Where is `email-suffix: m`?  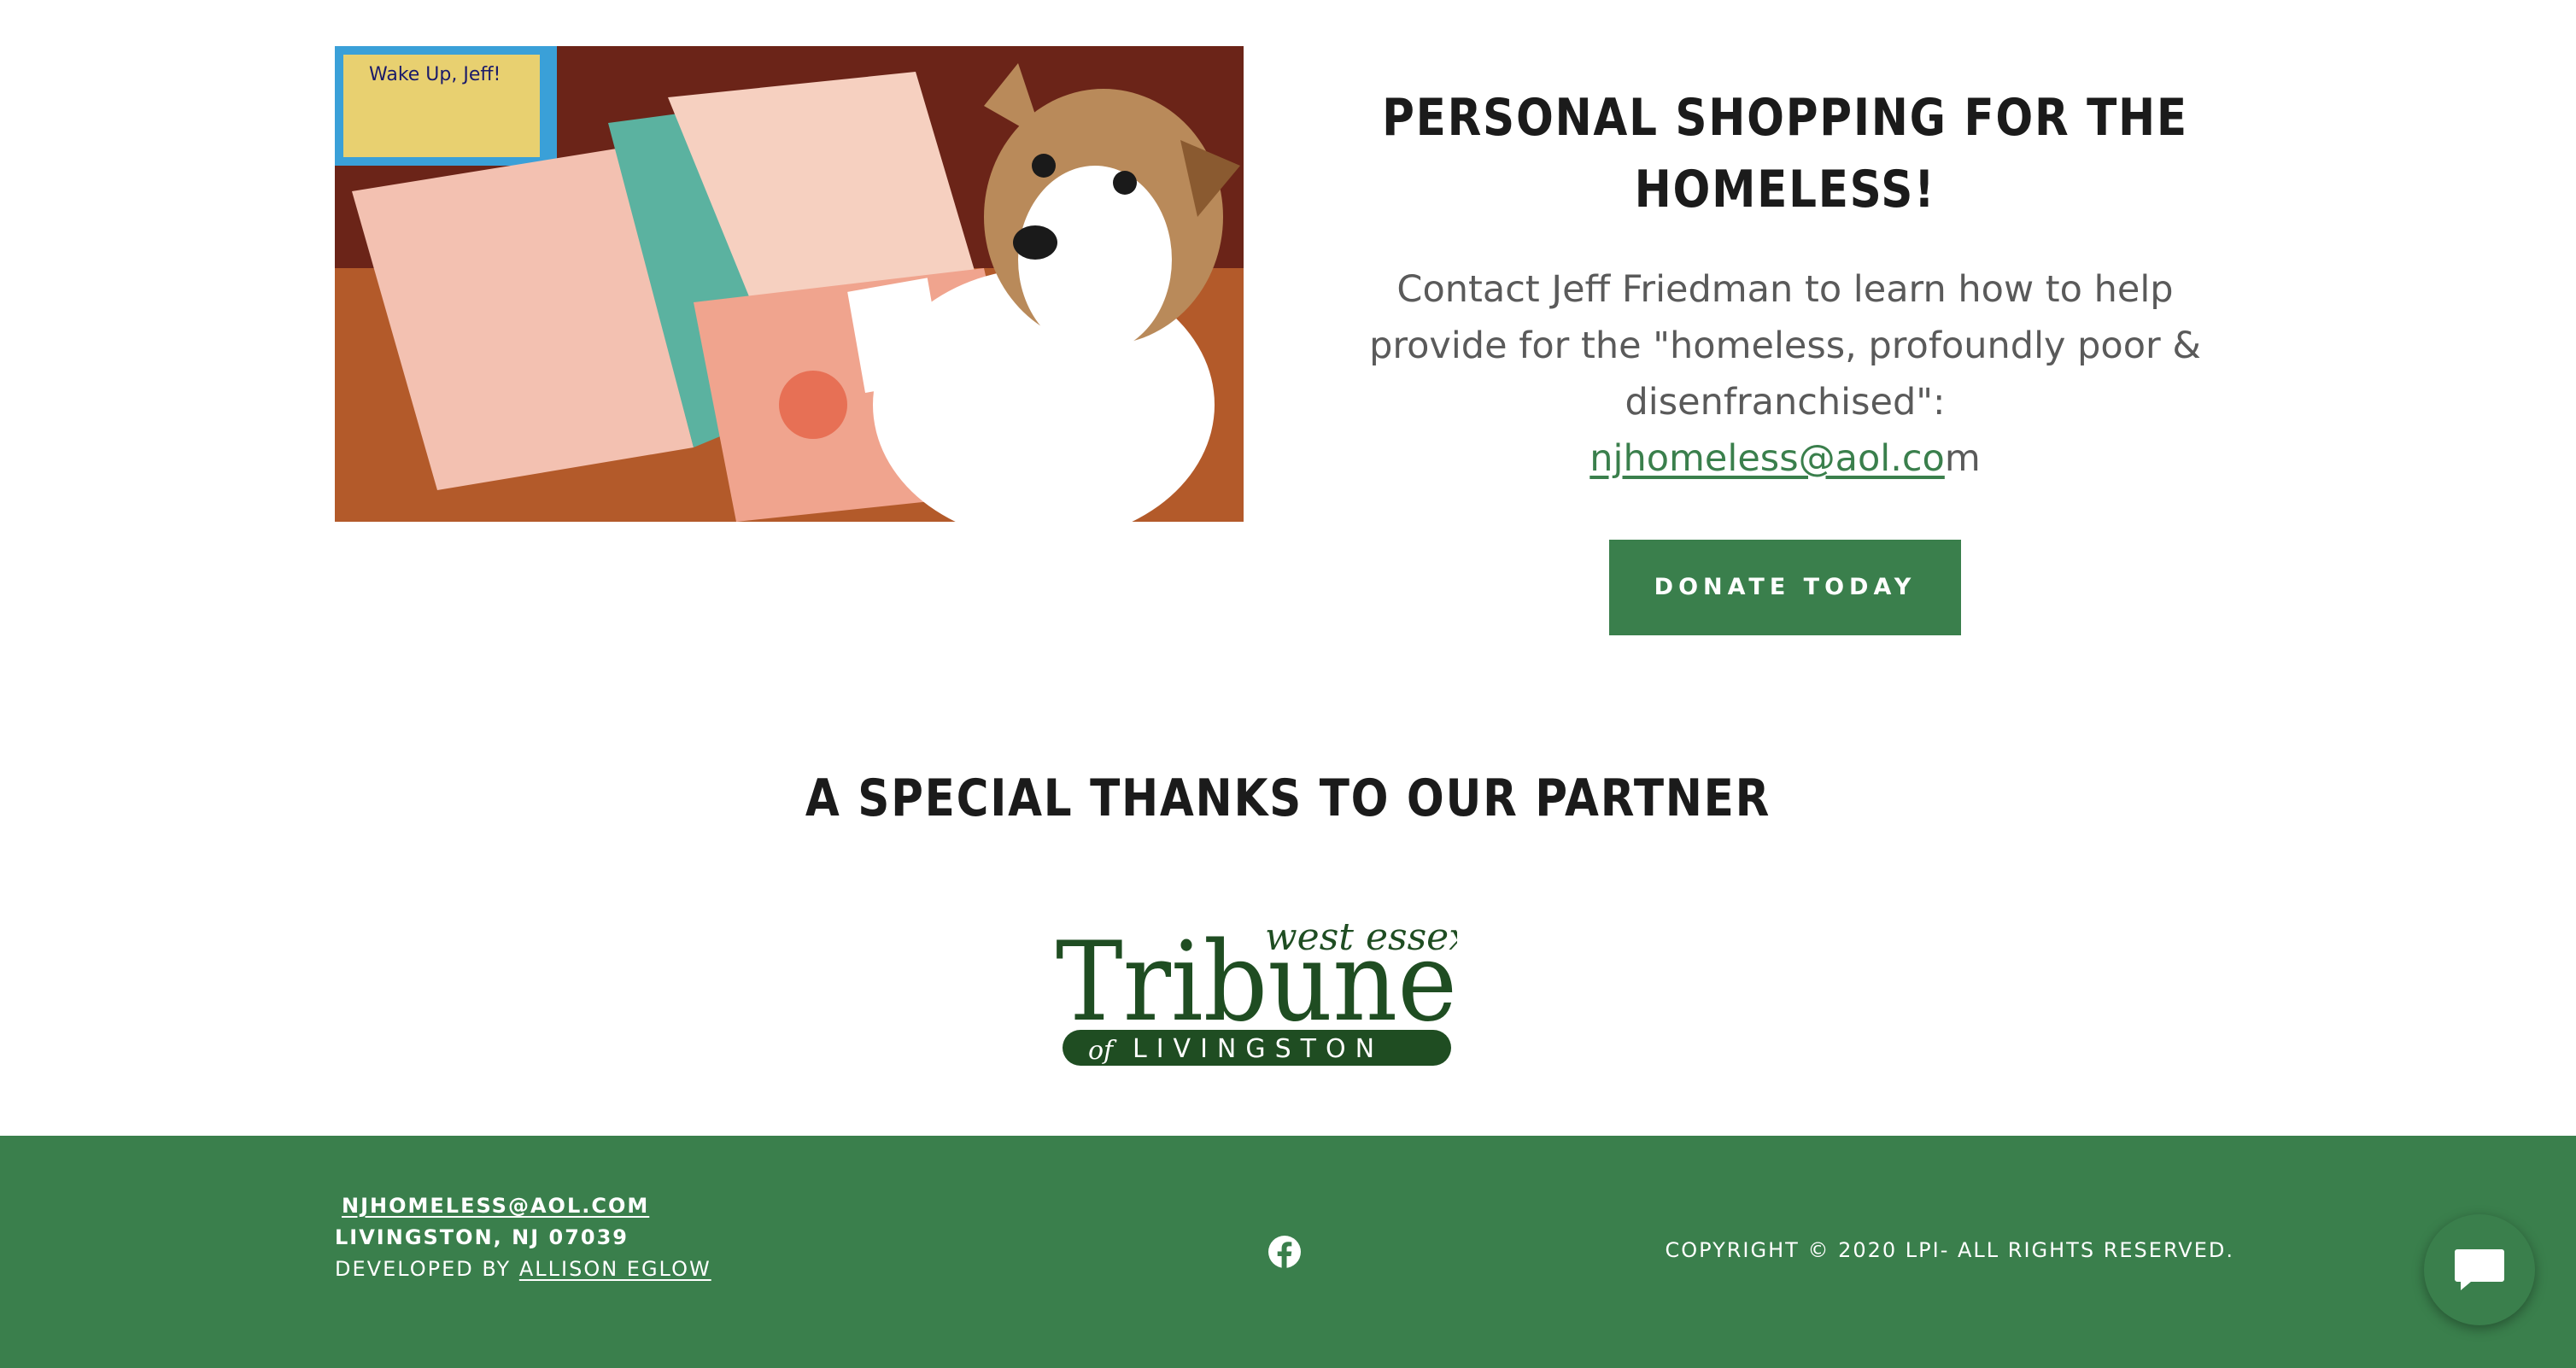
email-suffix: m is located at coordinates (1962, 458).